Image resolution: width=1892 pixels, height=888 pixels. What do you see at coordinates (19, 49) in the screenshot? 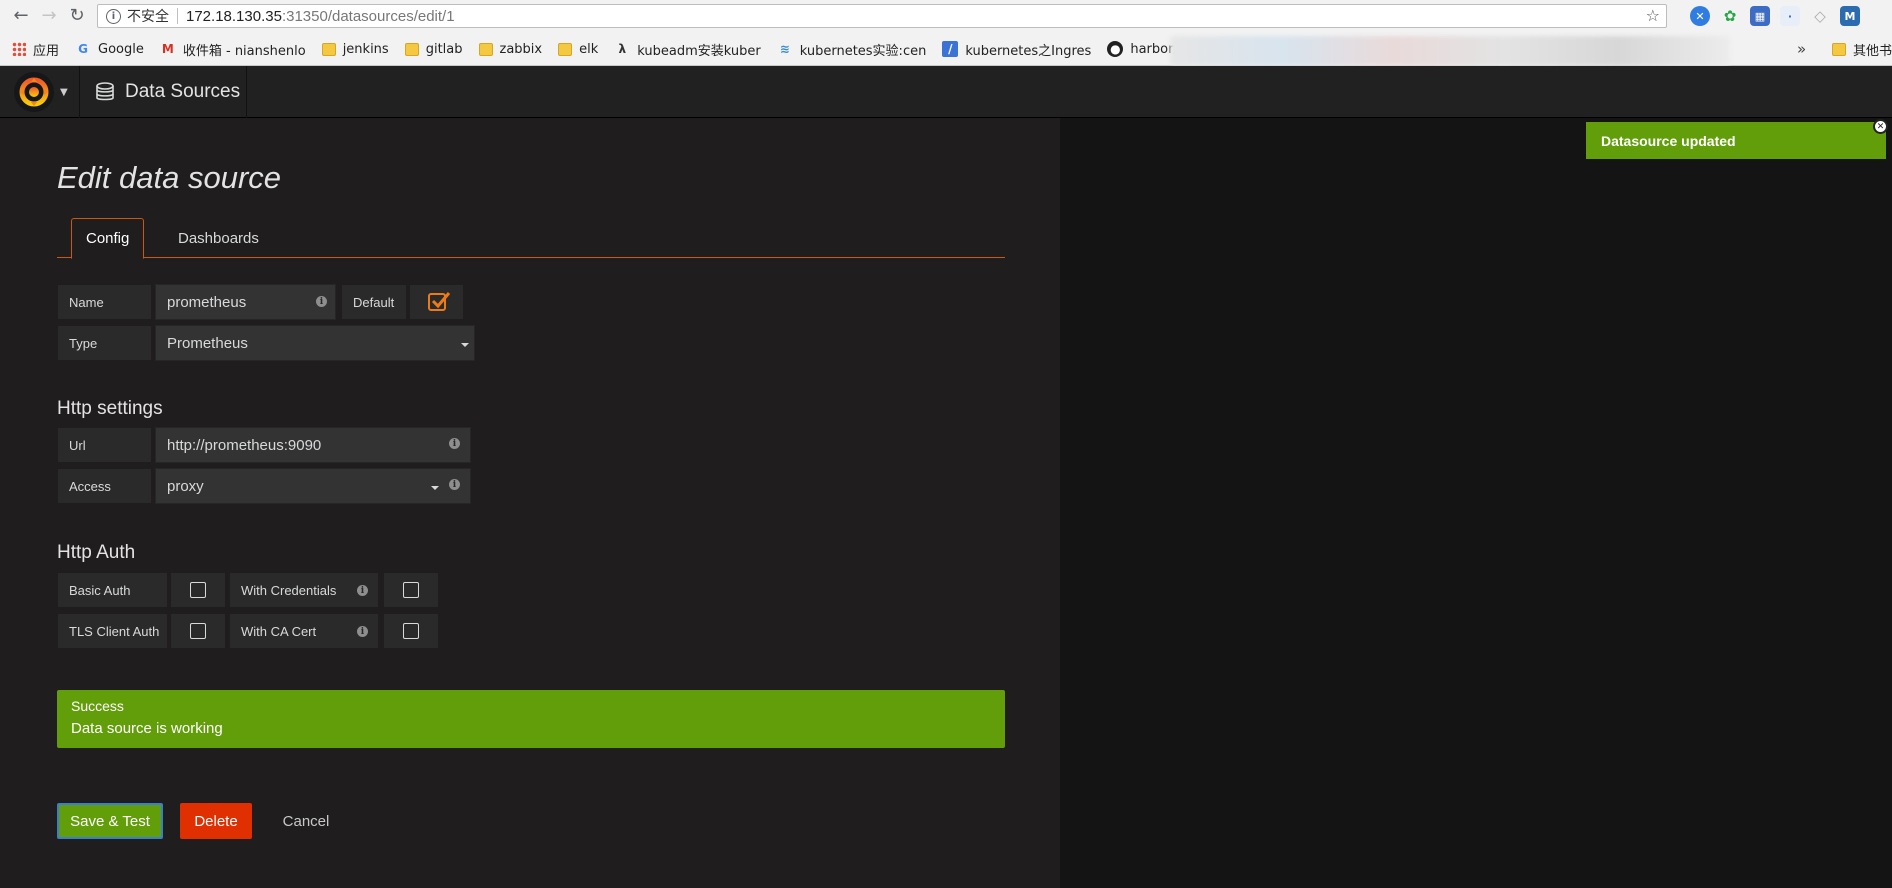
I see `apps-icon` at bounding box center [19, 49].